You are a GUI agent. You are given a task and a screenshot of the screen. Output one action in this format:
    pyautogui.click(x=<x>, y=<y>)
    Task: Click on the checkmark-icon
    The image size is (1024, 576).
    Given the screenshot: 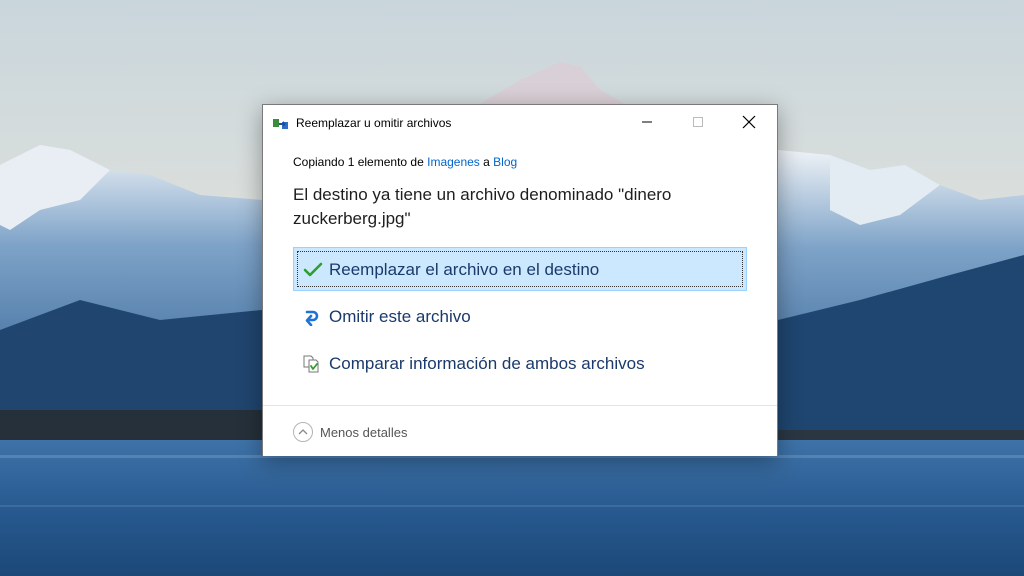 What is the action you would take?
    pyautogui.click(x=313, y=269)
    